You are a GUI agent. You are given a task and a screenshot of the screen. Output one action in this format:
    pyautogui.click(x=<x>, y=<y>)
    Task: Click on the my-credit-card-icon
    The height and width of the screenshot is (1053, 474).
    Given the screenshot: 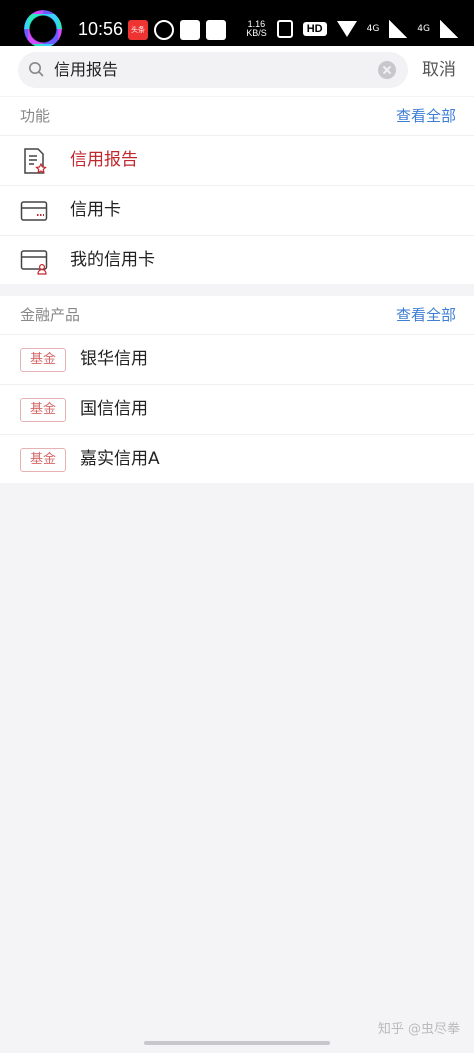 What is the action you would take?
    pyautogui.click(x=34, y=262)
    